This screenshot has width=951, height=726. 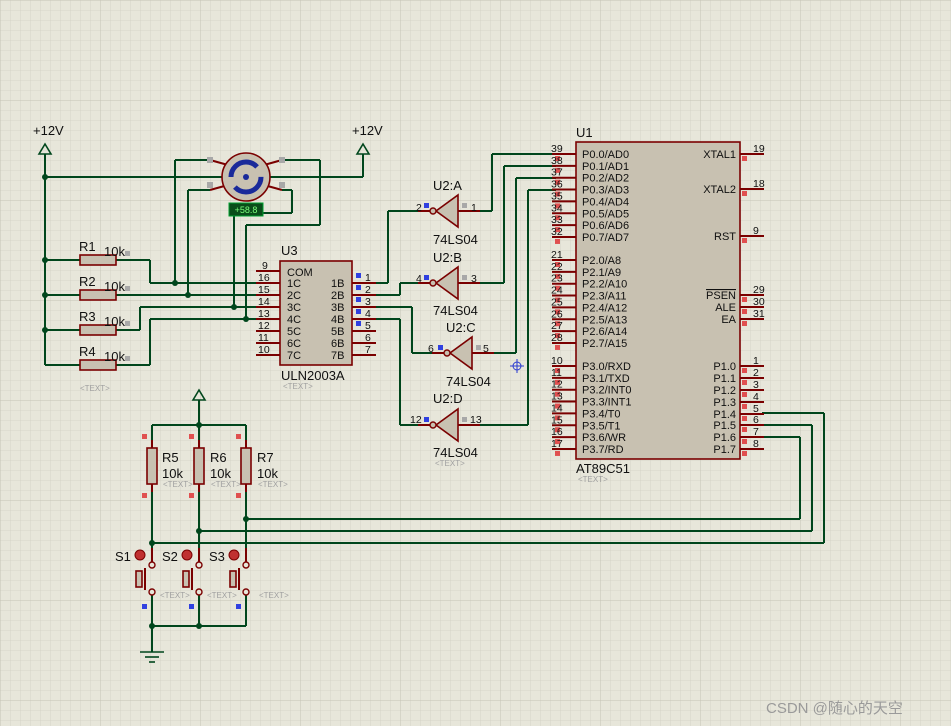 I want to click on resistor-ref: R7, so click(x=265, y=457).